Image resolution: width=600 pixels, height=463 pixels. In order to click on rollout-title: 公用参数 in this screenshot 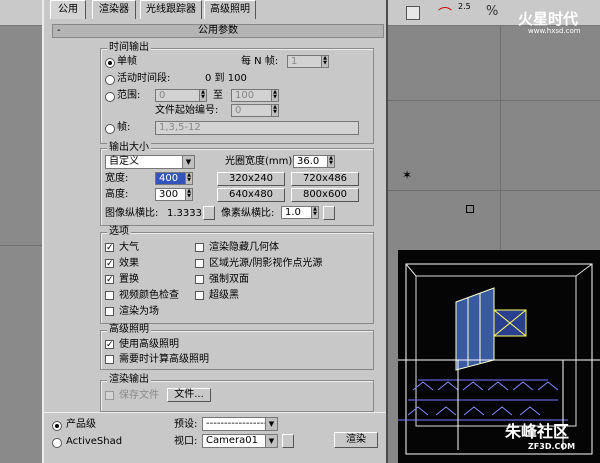, I will do `click(218, 30)`.